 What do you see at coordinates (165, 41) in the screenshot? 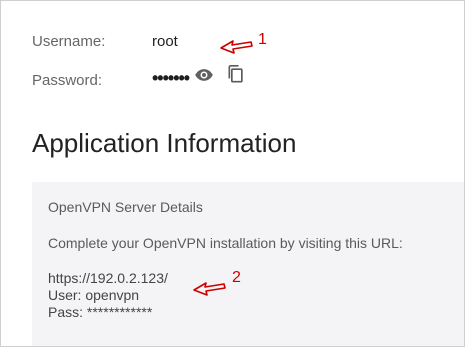
I see `username-value: root` at bounding box center [165, 41].